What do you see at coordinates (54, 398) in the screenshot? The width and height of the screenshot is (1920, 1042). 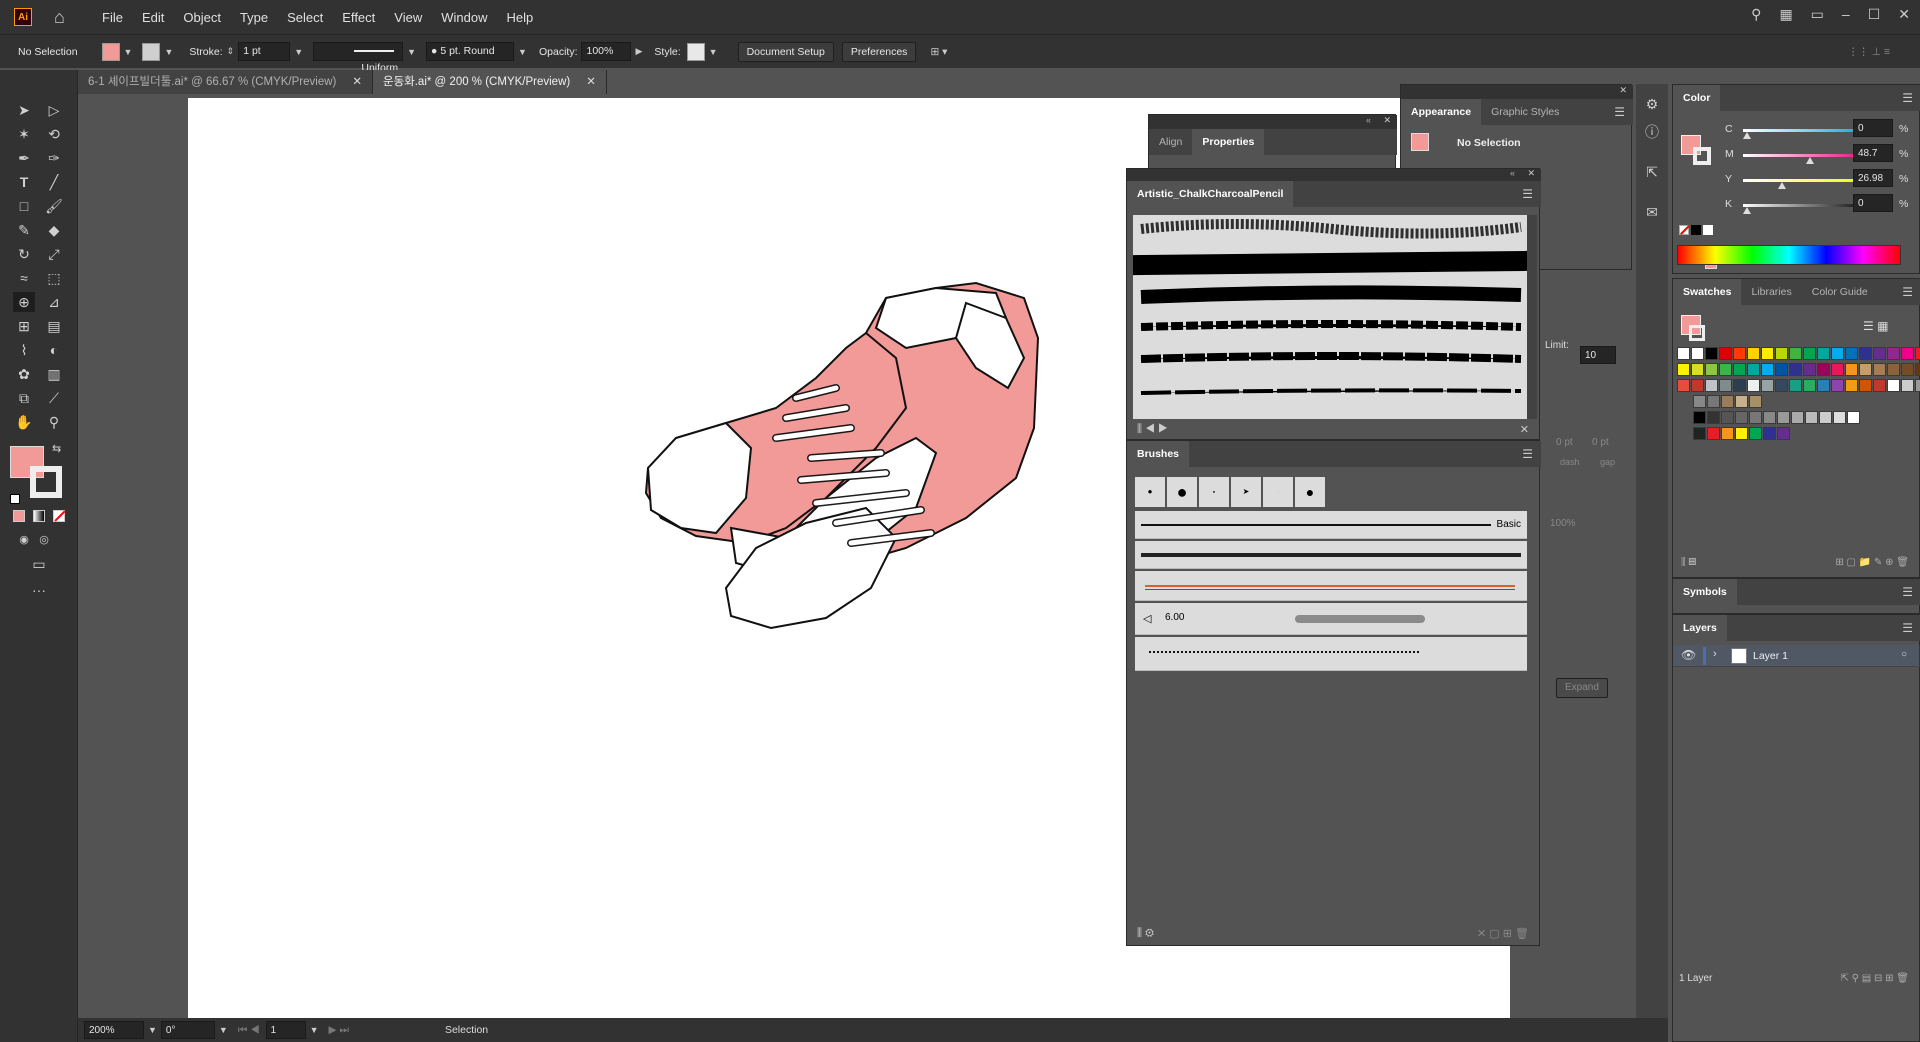 I see `slice-tool-icon: ⟋` at bounding box center [54, 398].